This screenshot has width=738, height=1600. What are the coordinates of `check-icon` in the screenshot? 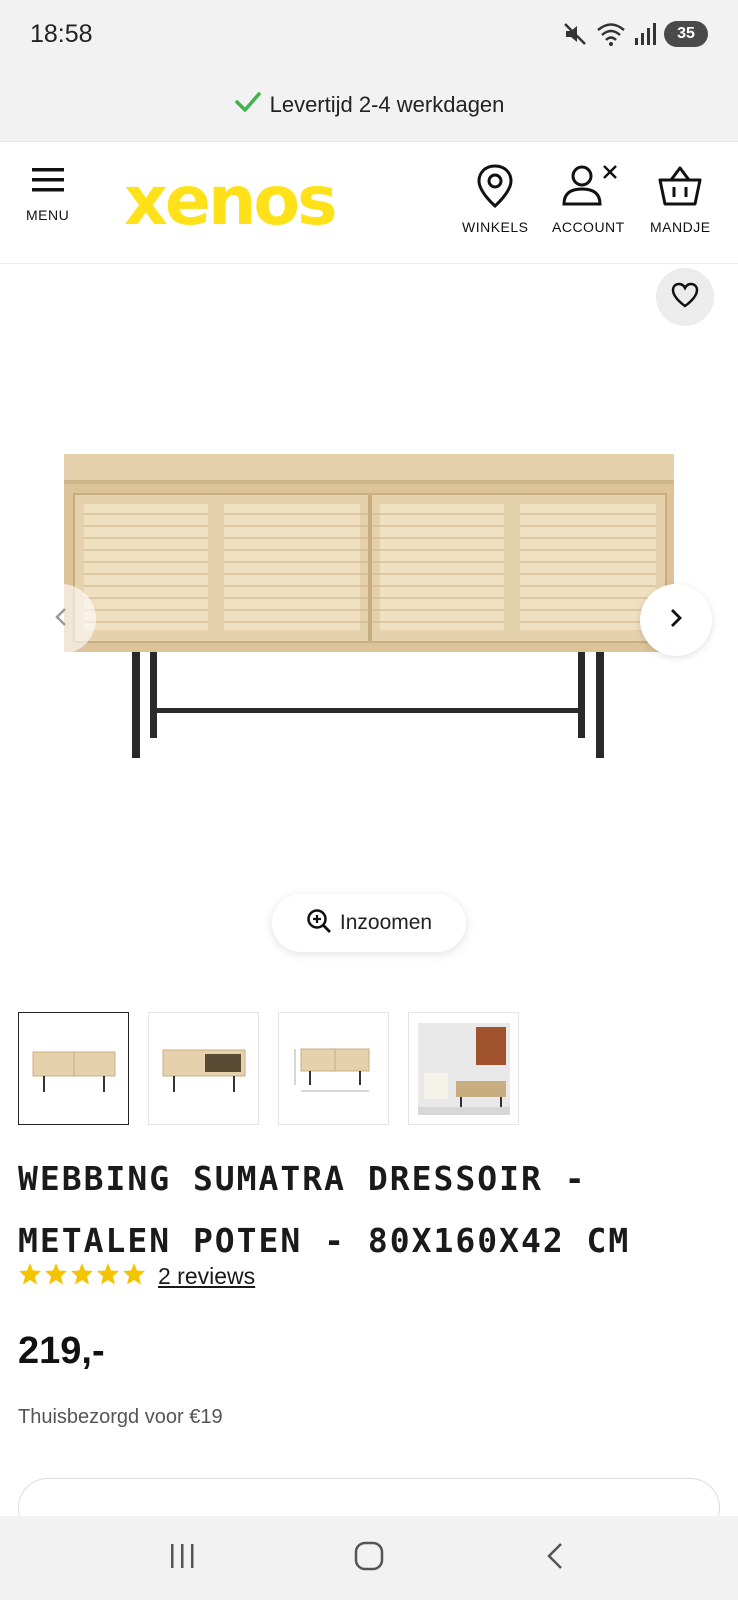 It's located at (248, 104).